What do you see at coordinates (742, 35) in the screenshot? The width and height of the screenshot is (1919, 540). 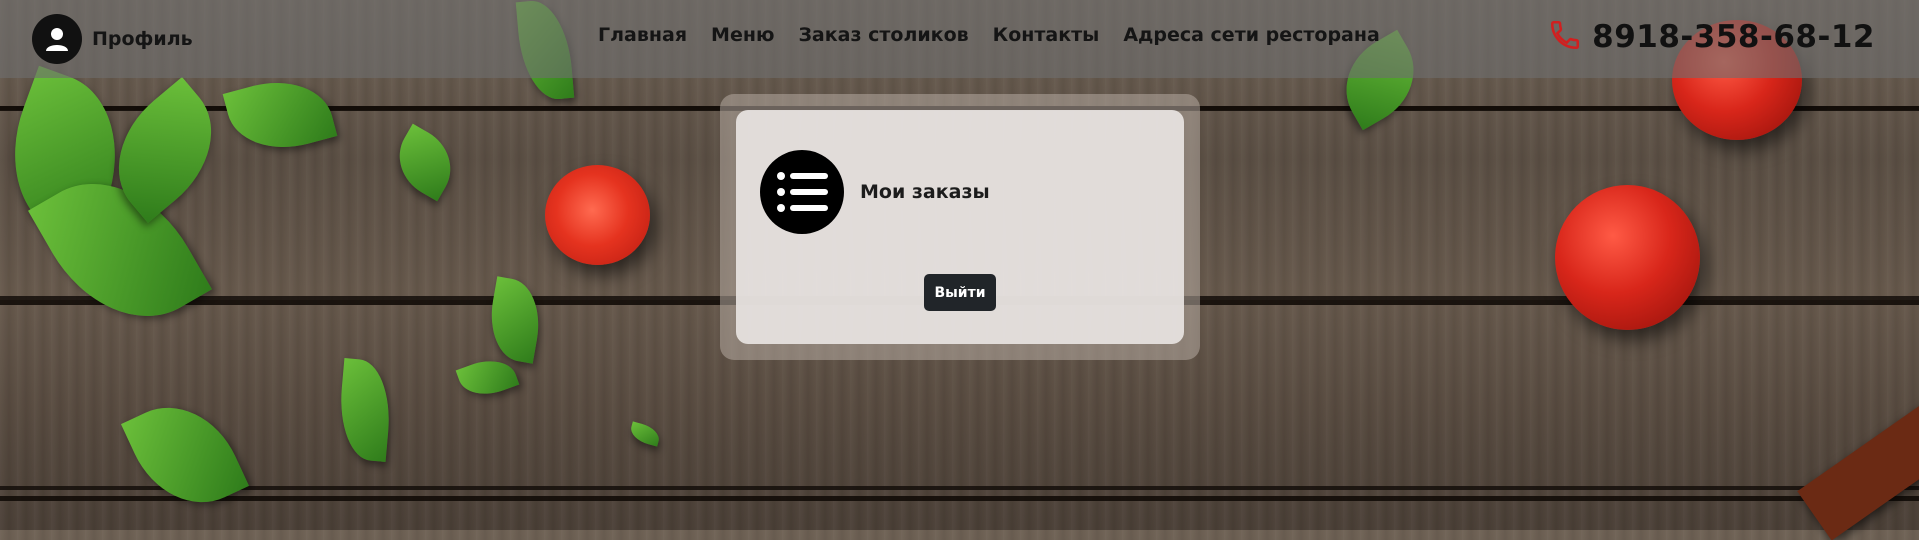 I see `nav-menu: Меню` at bounding box center [742, 35].